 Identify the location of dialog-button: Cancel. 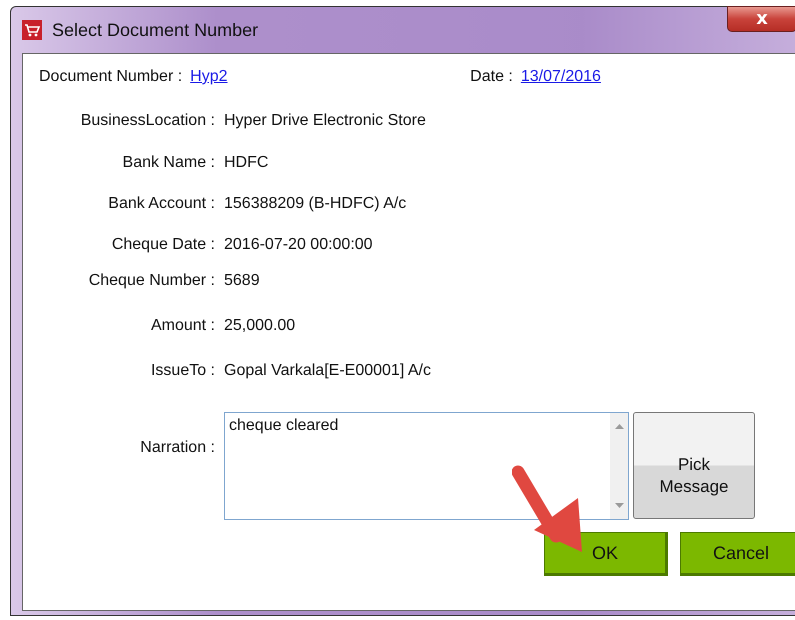
(737, 554).